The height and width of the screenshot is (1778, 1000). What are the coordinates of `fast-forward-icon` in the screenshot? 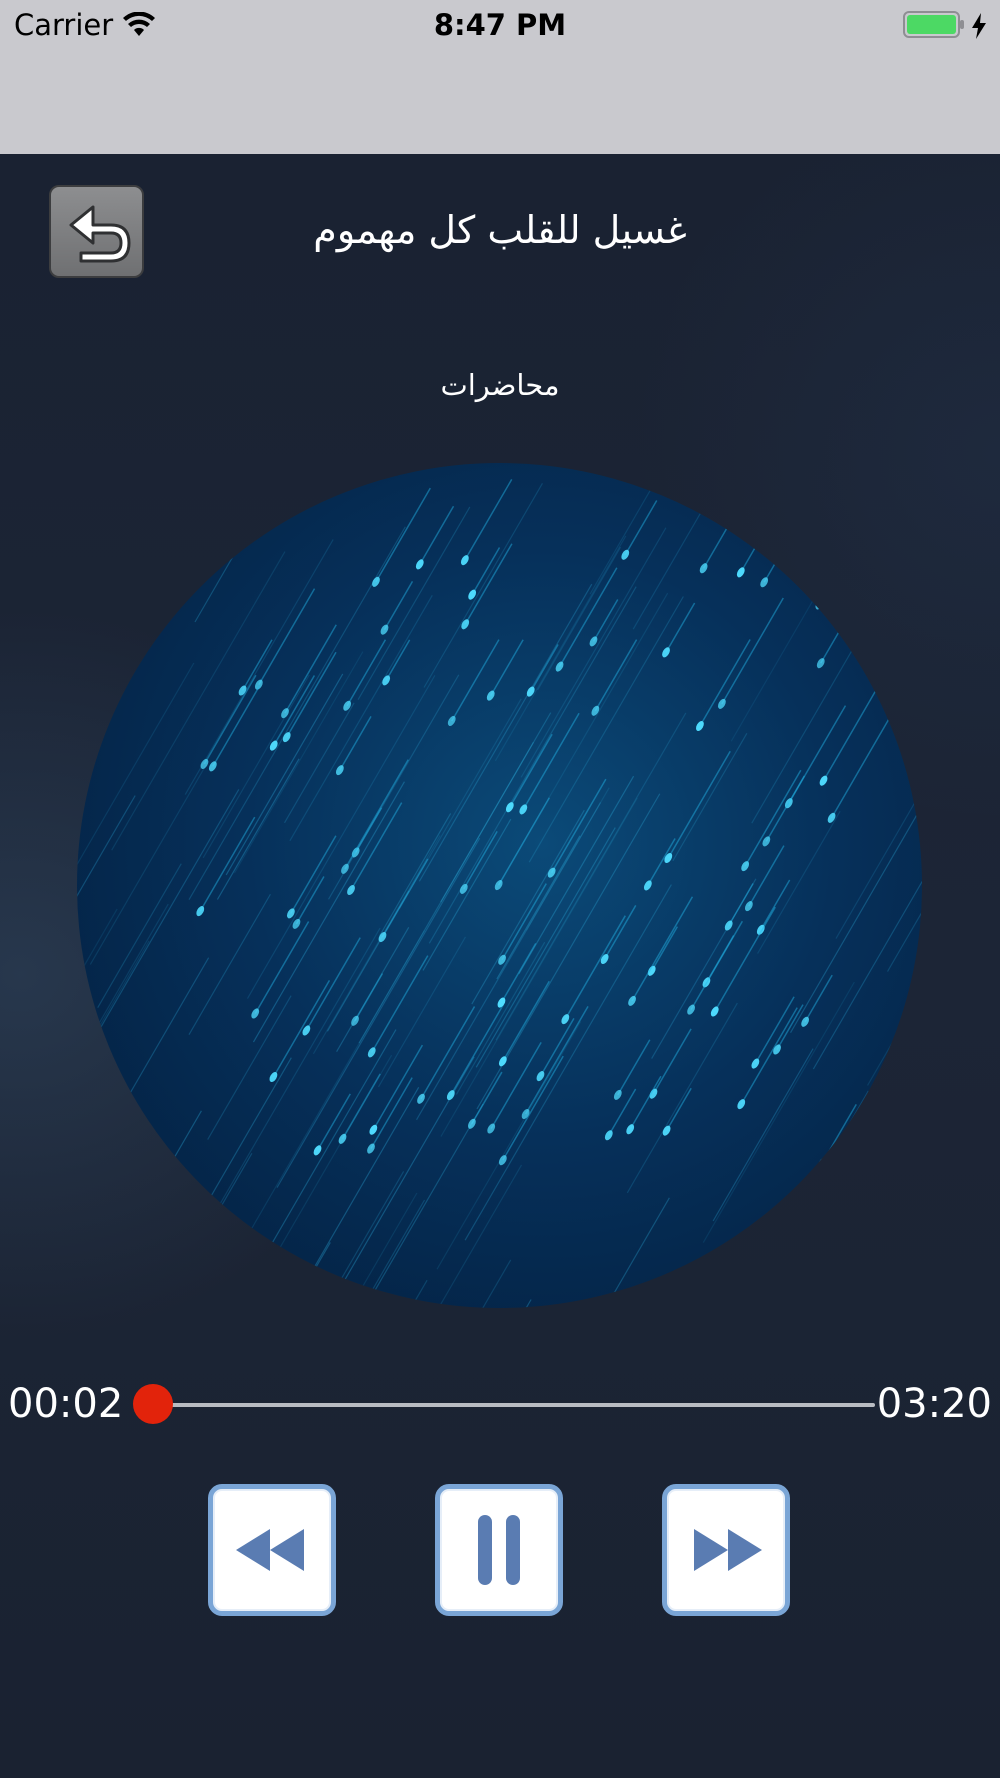 It's located at (728, 1550).